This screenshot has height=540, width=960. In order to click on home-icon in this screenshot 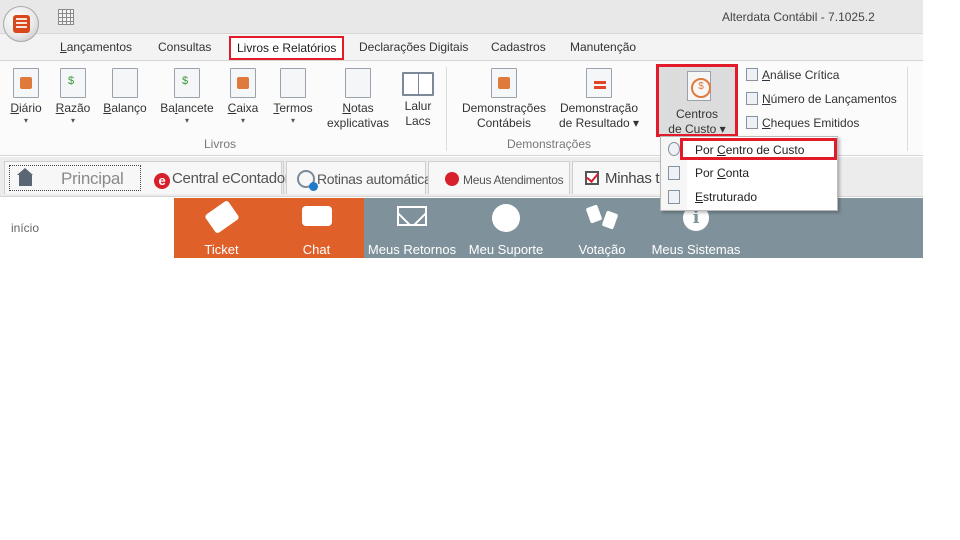, I will do `click(25, 177)`.